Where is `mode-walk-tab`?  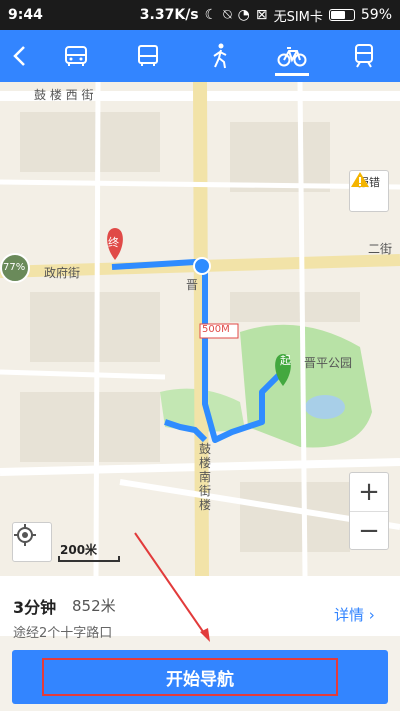
mode-walk-tab is located at coordinates (220, 56).